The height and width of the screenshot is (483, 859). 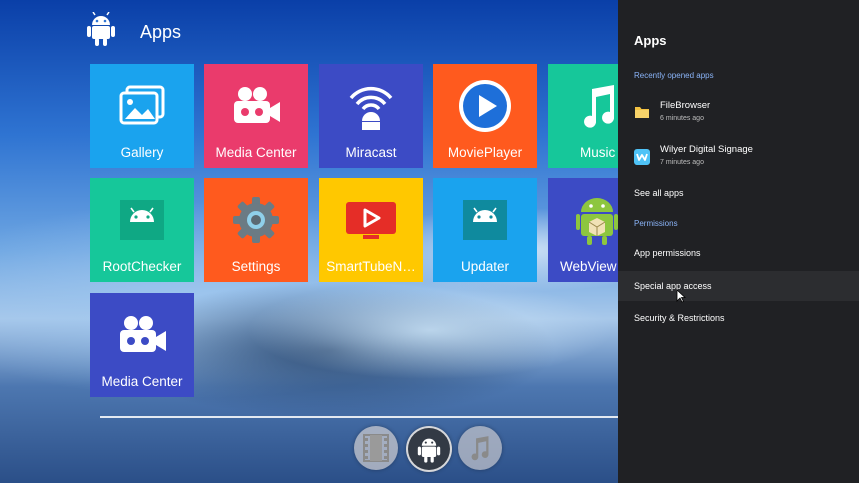 I want to click on app-tile-rootchecker: RootChecker, so click(x=142, y=230).